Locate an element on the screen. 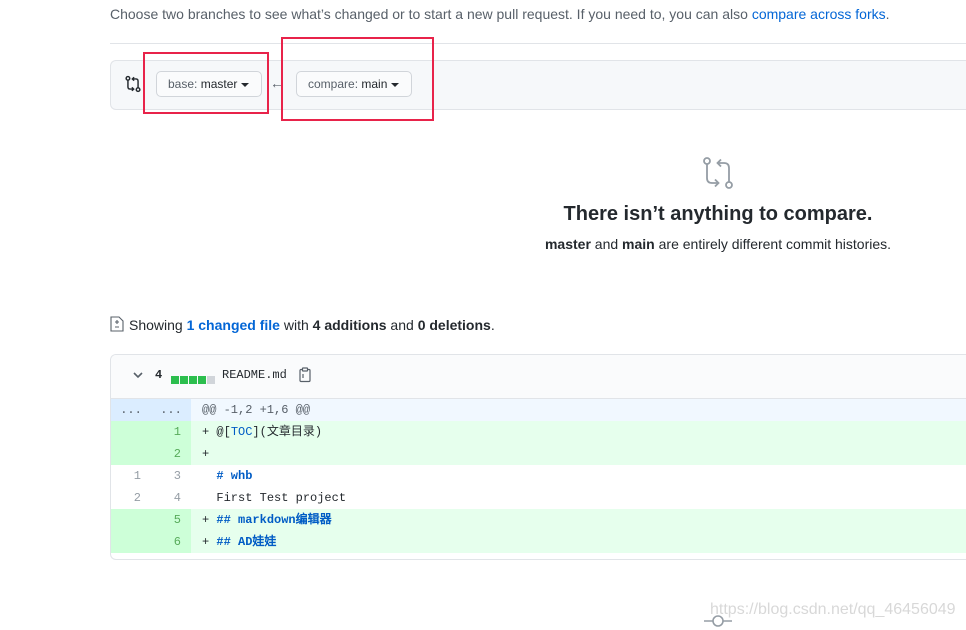 This screenshot has height=630, width=966. file-name-link: README.md is located at coordinates (254, 375).